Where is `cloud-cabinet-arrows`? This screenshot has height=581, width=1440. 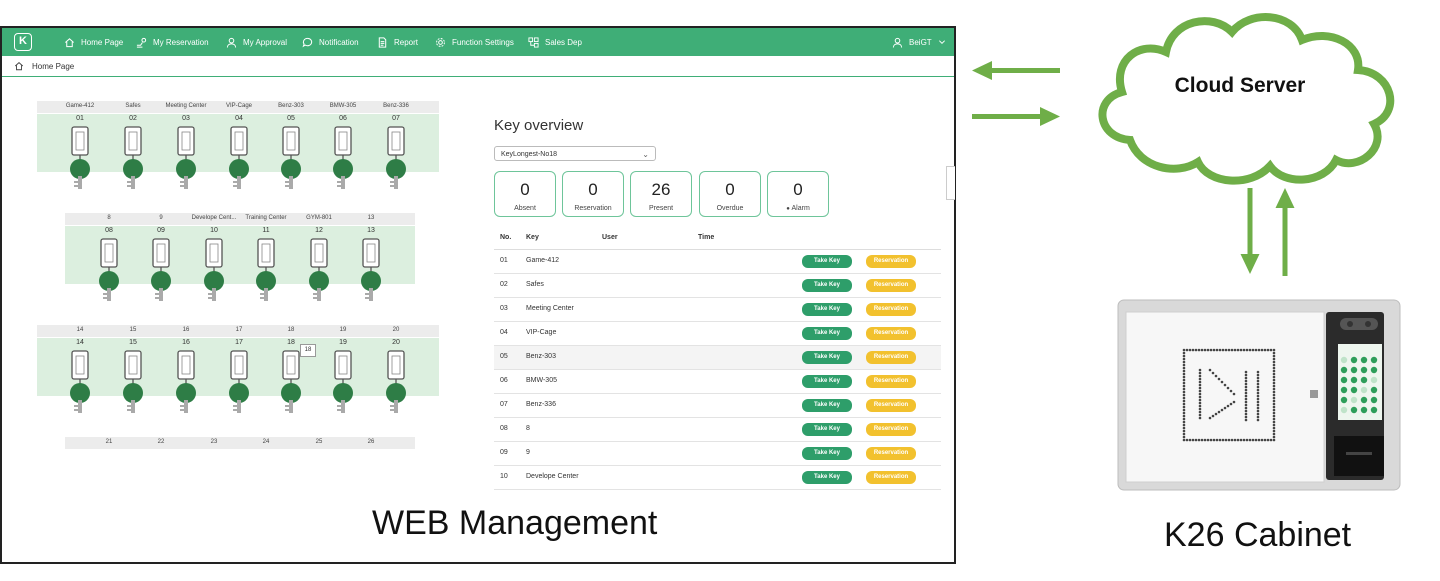
cloud-cabinet-arrows is located at coordinates (1267, 232).